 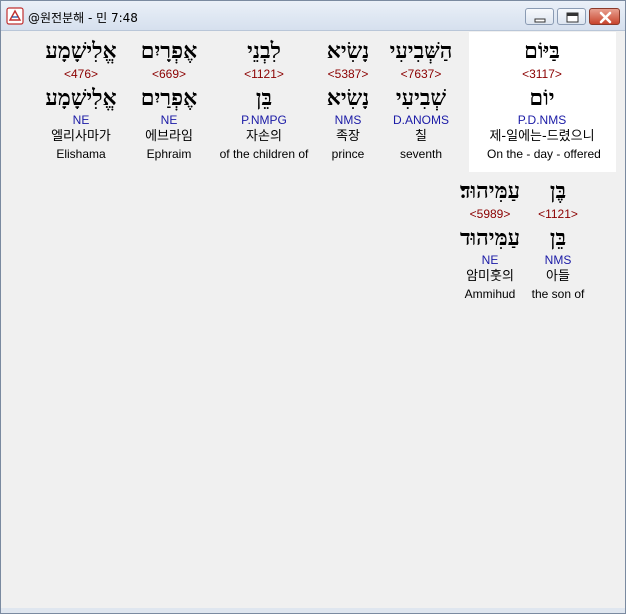 I want to click on parsing-code: P.D.NMS, so click(x=542, y=120).